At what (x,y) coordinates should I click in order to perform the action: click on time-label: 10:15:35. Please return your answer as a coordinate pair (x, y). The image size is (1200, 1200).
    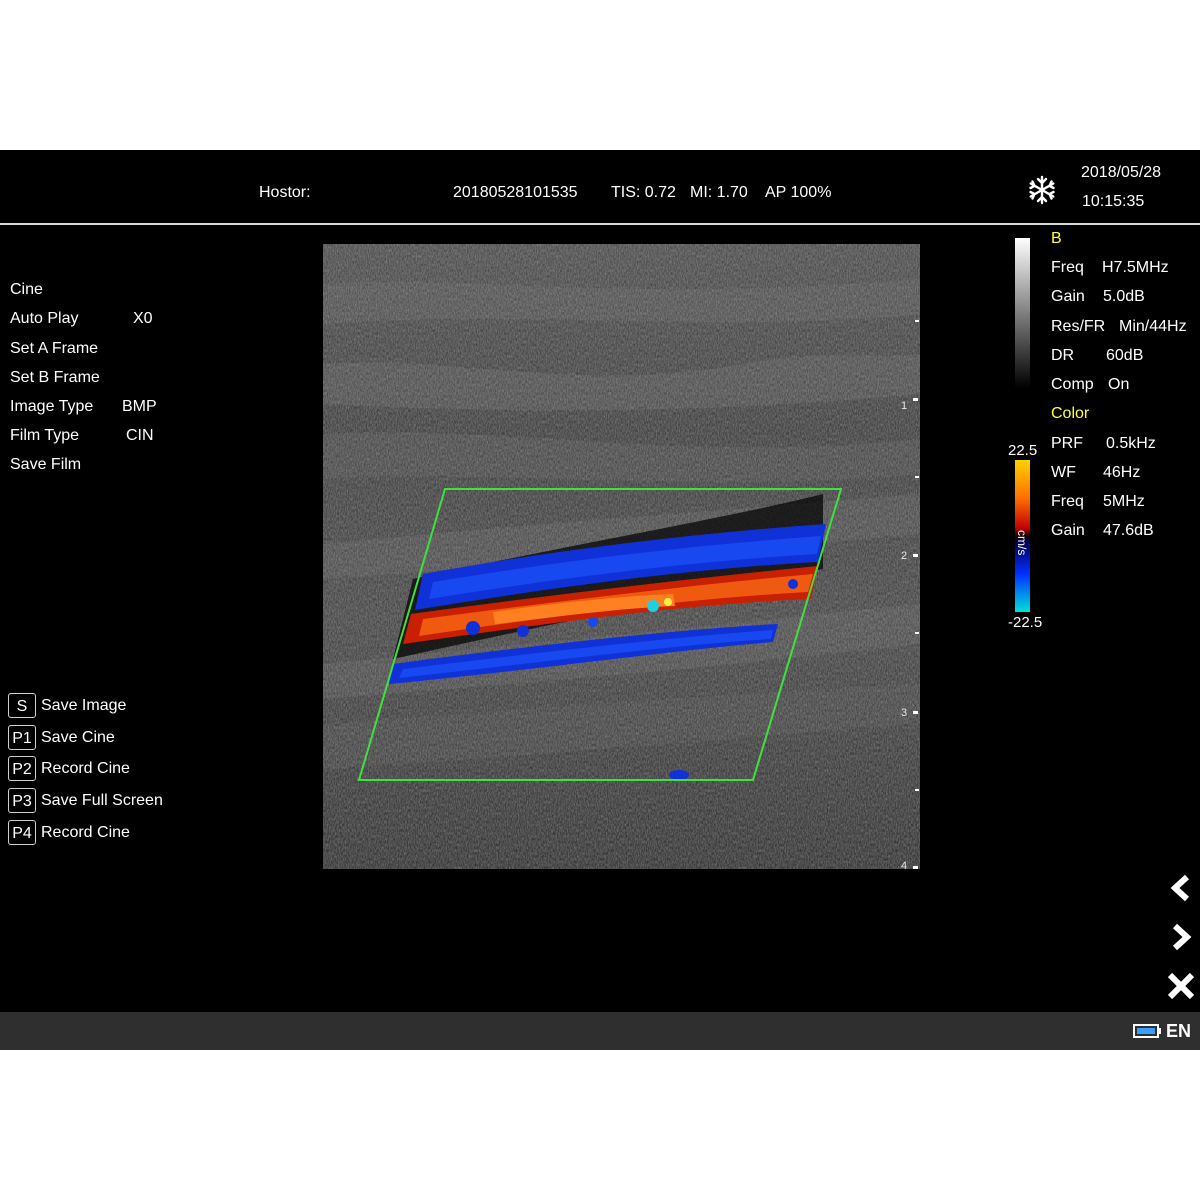
    Looking at the image, I should click on (1113, 201).